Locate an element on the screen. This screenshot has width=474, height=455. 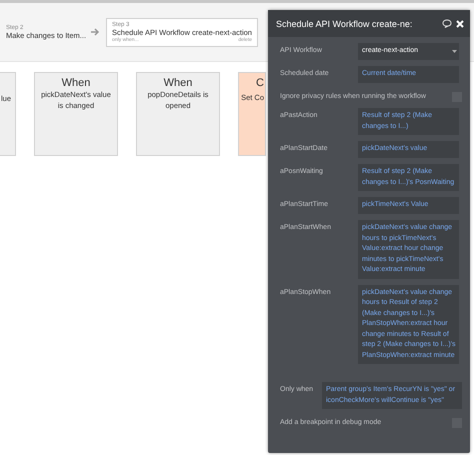
comment-icon is located at coordinates (447, 23).